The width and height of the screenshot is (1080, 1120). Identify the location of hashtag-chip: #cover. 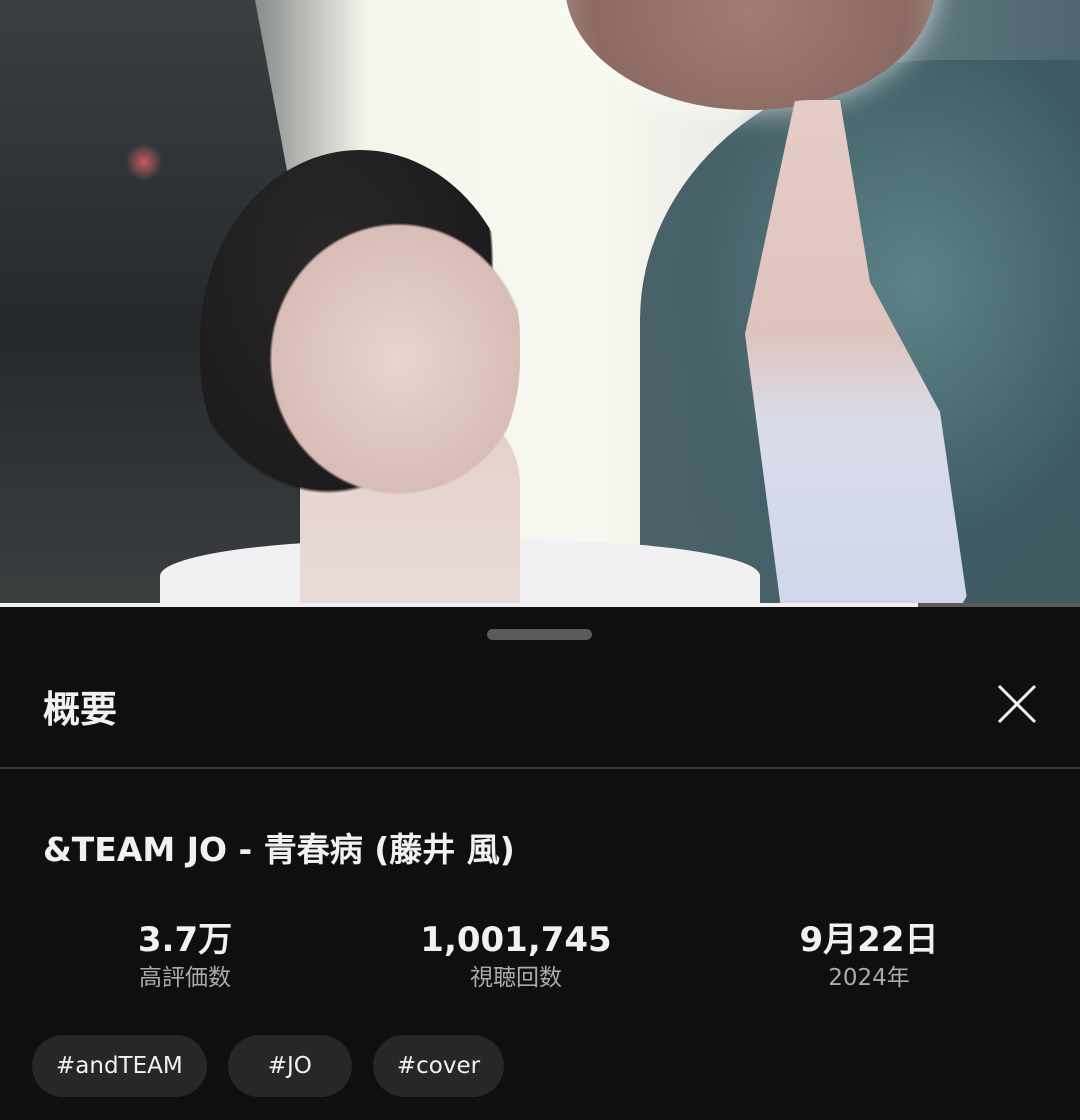
(438, 1066).